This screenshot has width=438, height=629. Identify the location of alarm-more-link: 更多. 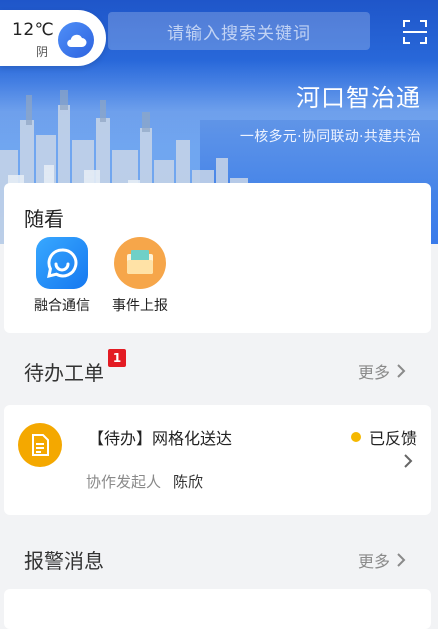
(382, 560).